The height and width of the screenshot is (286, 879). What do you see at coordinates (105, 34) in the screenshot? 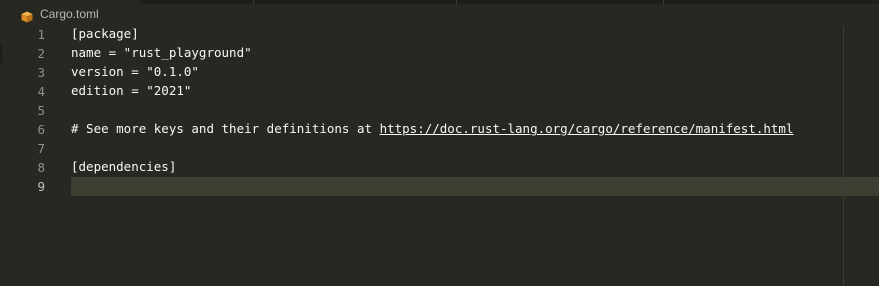
I see `line-text: [package]` at bounding box center [105, 34].